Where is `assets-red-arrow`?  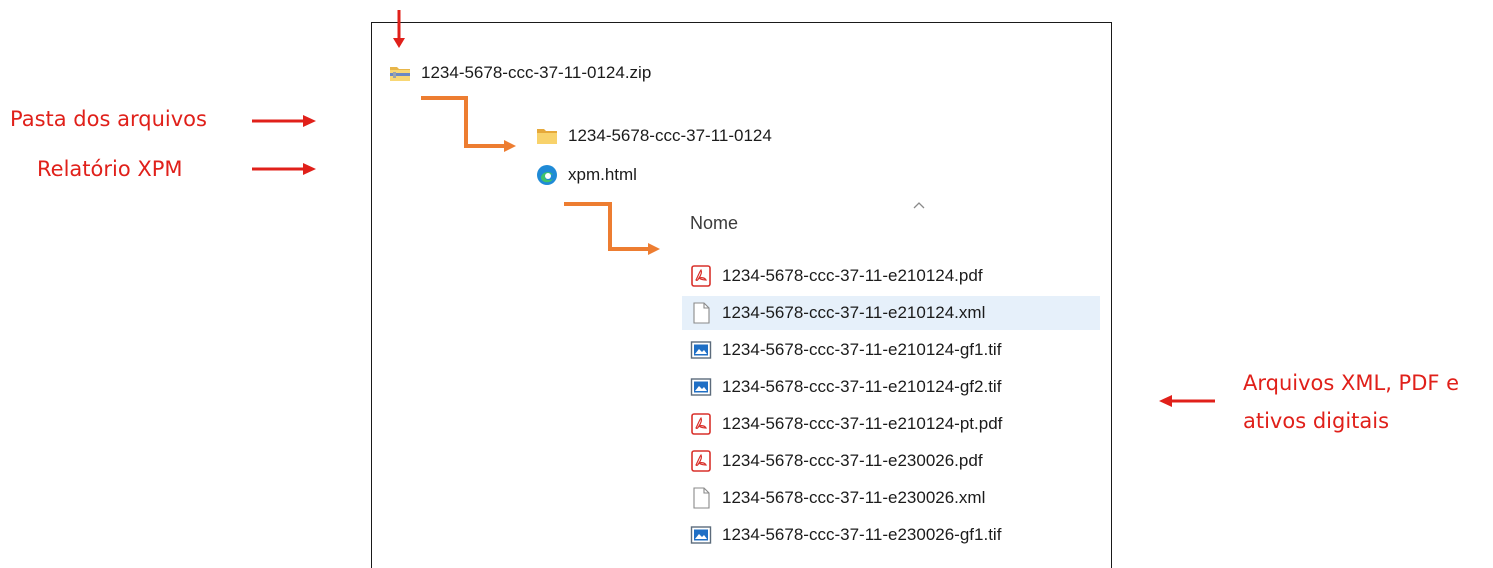 assets-red-arrow is located at coordinates (1187, 401).